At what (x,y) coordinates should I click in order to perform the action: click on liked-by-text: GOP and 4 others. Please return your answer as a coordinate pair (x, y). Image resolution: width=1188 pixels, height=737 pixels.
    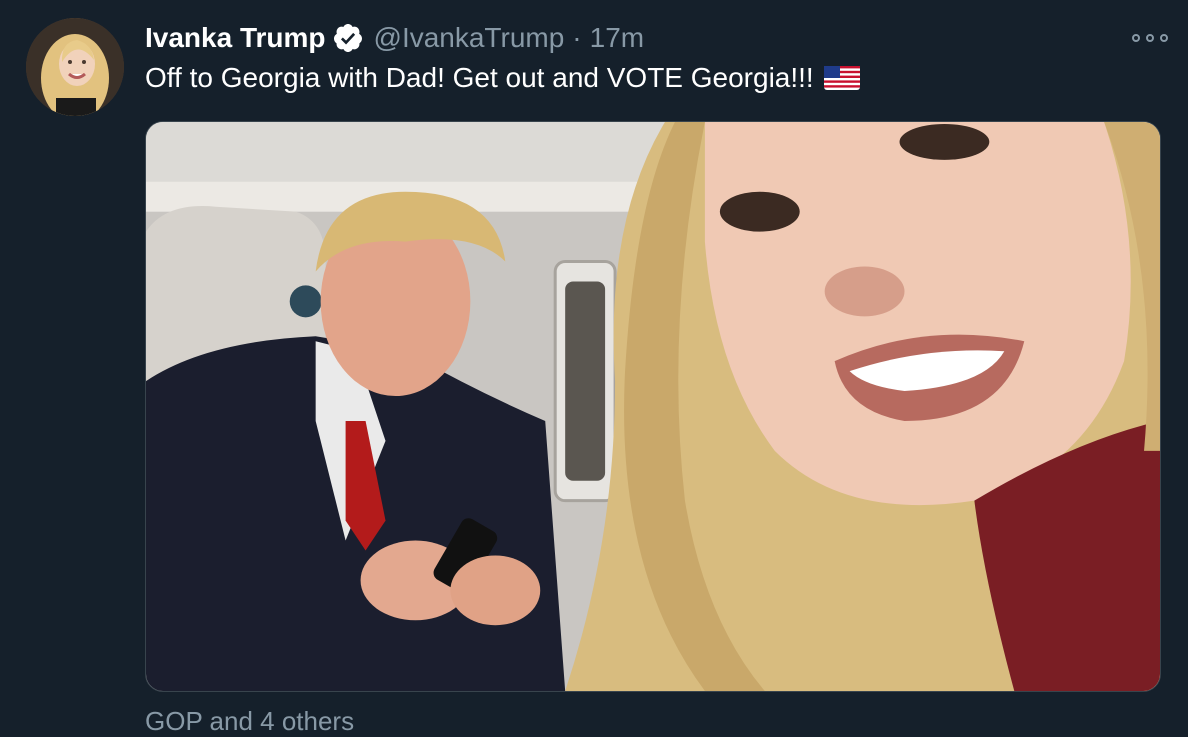
    Looking at the image, I should click on (249, 721).